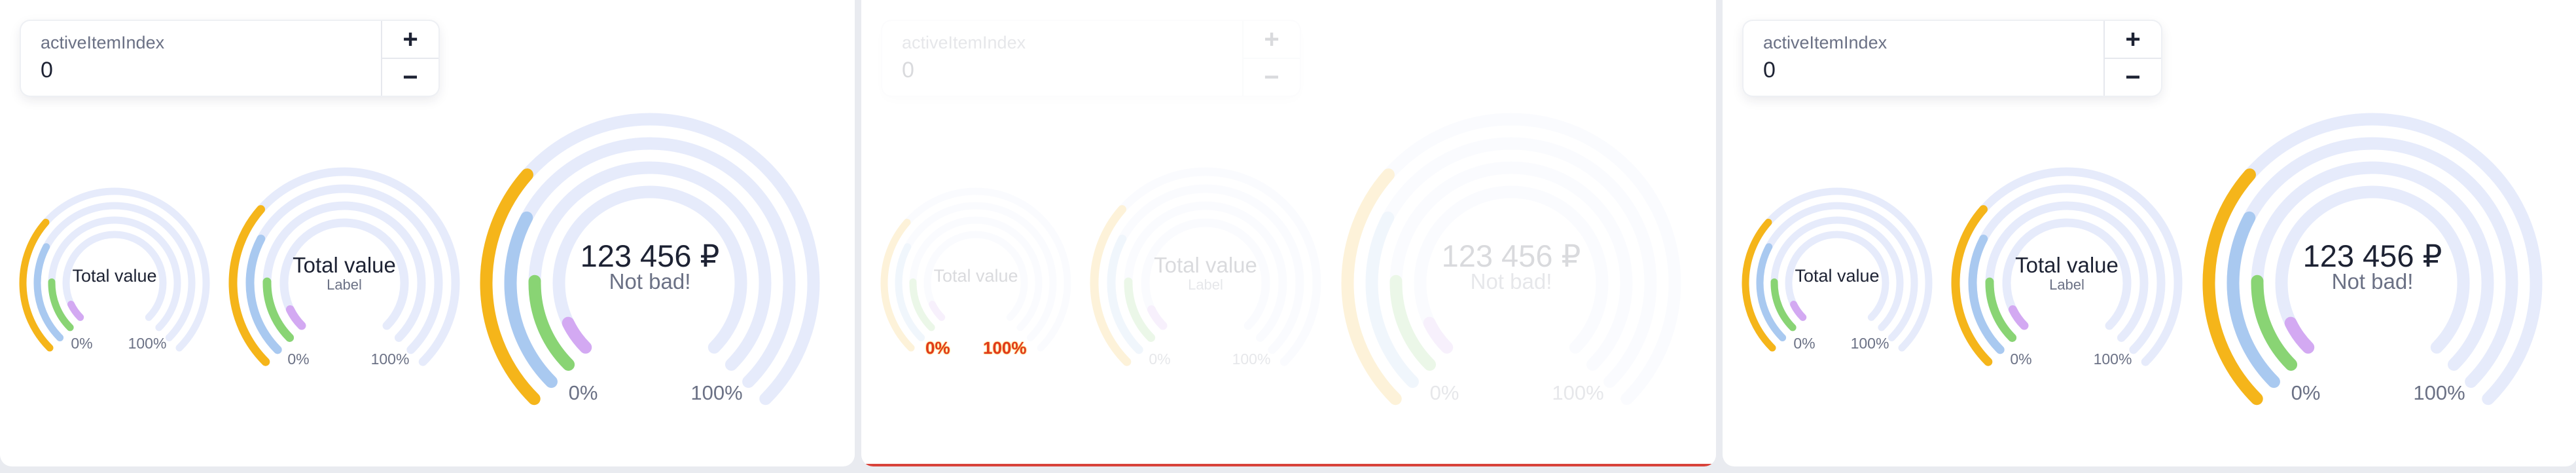 Image resolution: width=2576 pixels, height=473 pixels. What do you see at coordinates (1288, 465) in the screenshot?
I see `bottom-indicator-line` at bounding box center [1288, 465].